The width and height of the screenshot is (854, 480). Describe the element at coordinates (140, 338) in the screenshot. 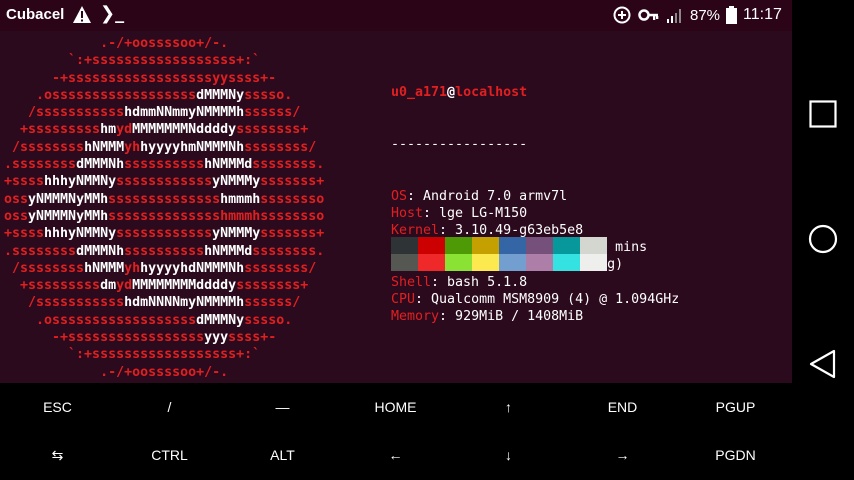

I see `logo-line: -+sssssssssssssssssyyyssss+-` at that location.